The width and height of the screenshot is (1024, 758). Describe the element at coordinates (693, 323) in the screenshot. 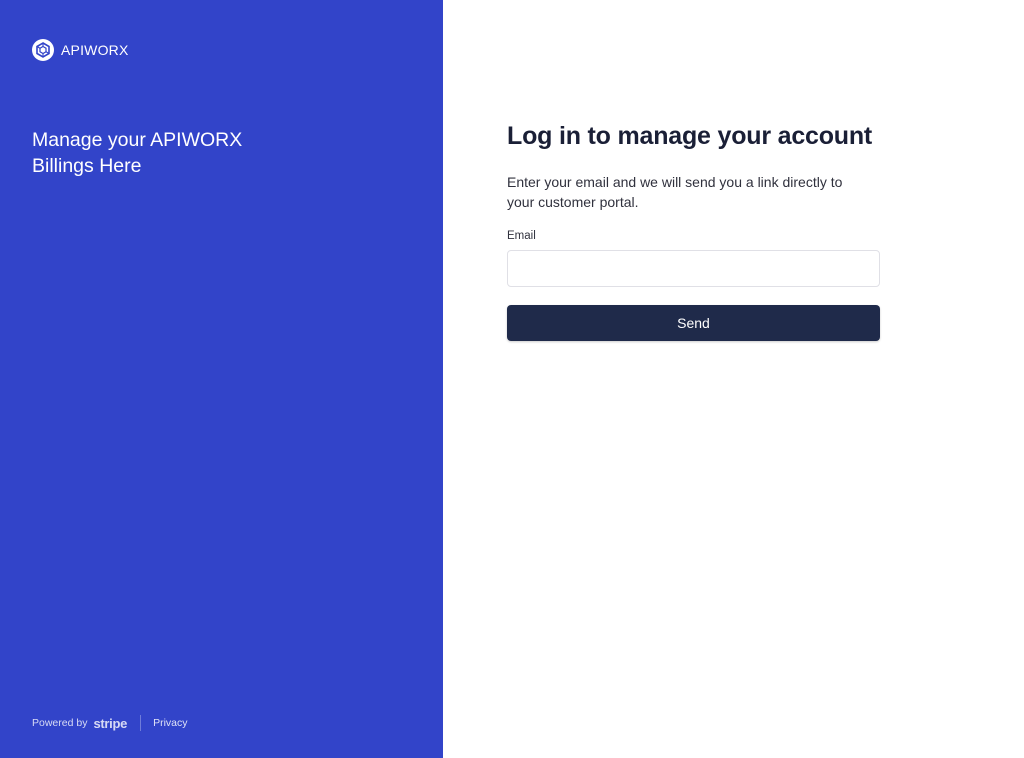

I see `send-button: Send` at that location.